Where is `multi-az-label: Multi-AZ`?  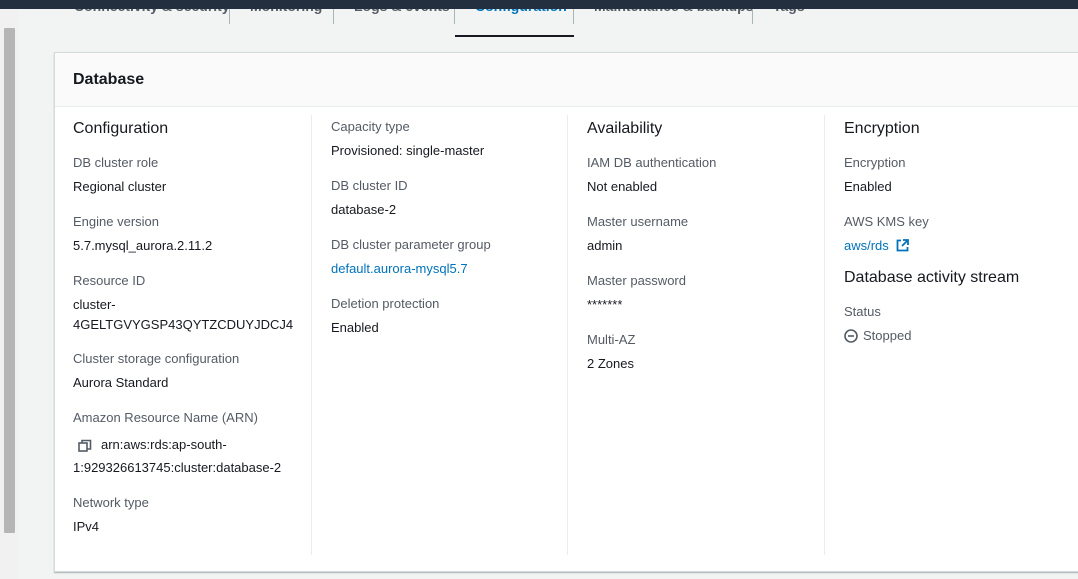 multi-az-label: Multi-AZ is located at coordinates (611, 339).